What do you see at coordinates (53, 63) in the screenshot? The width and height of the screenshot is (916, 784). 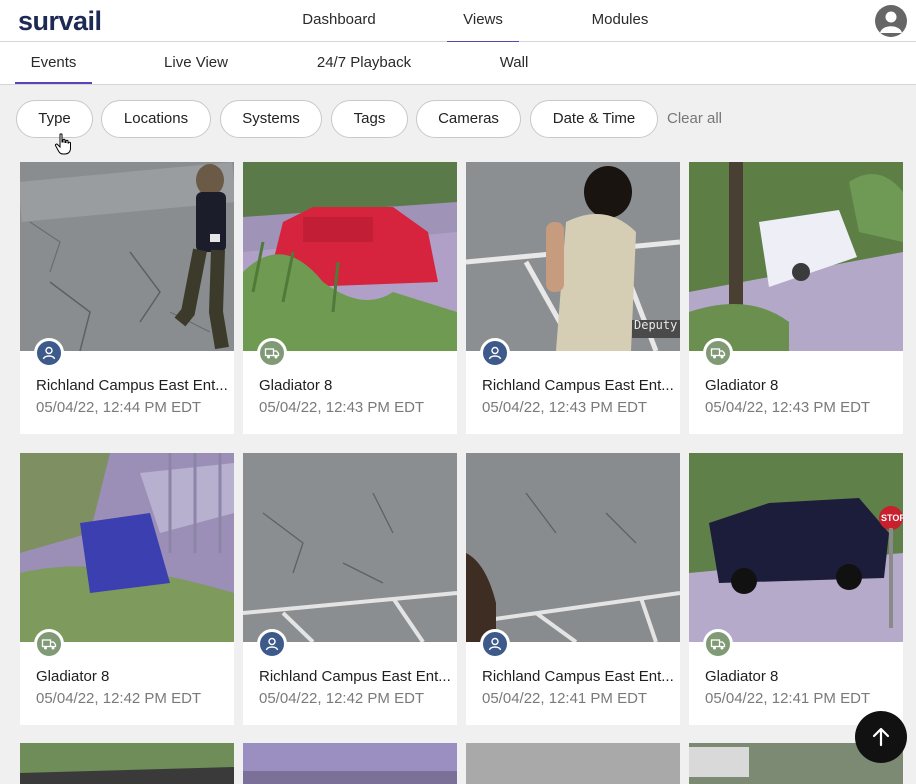 I see `tab-events: Events` at bounding box center [53, 63].